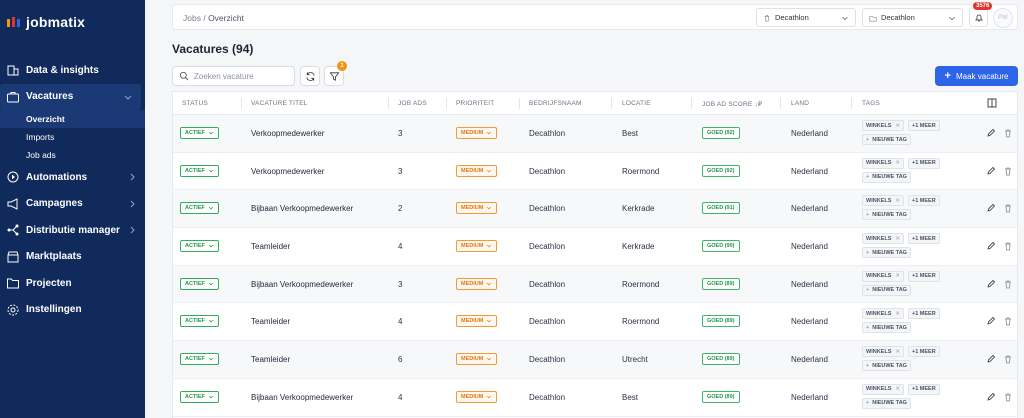 This screenshot has width=1024, height=418. I want to click on location-select: Decathlon, so click(912, 17).